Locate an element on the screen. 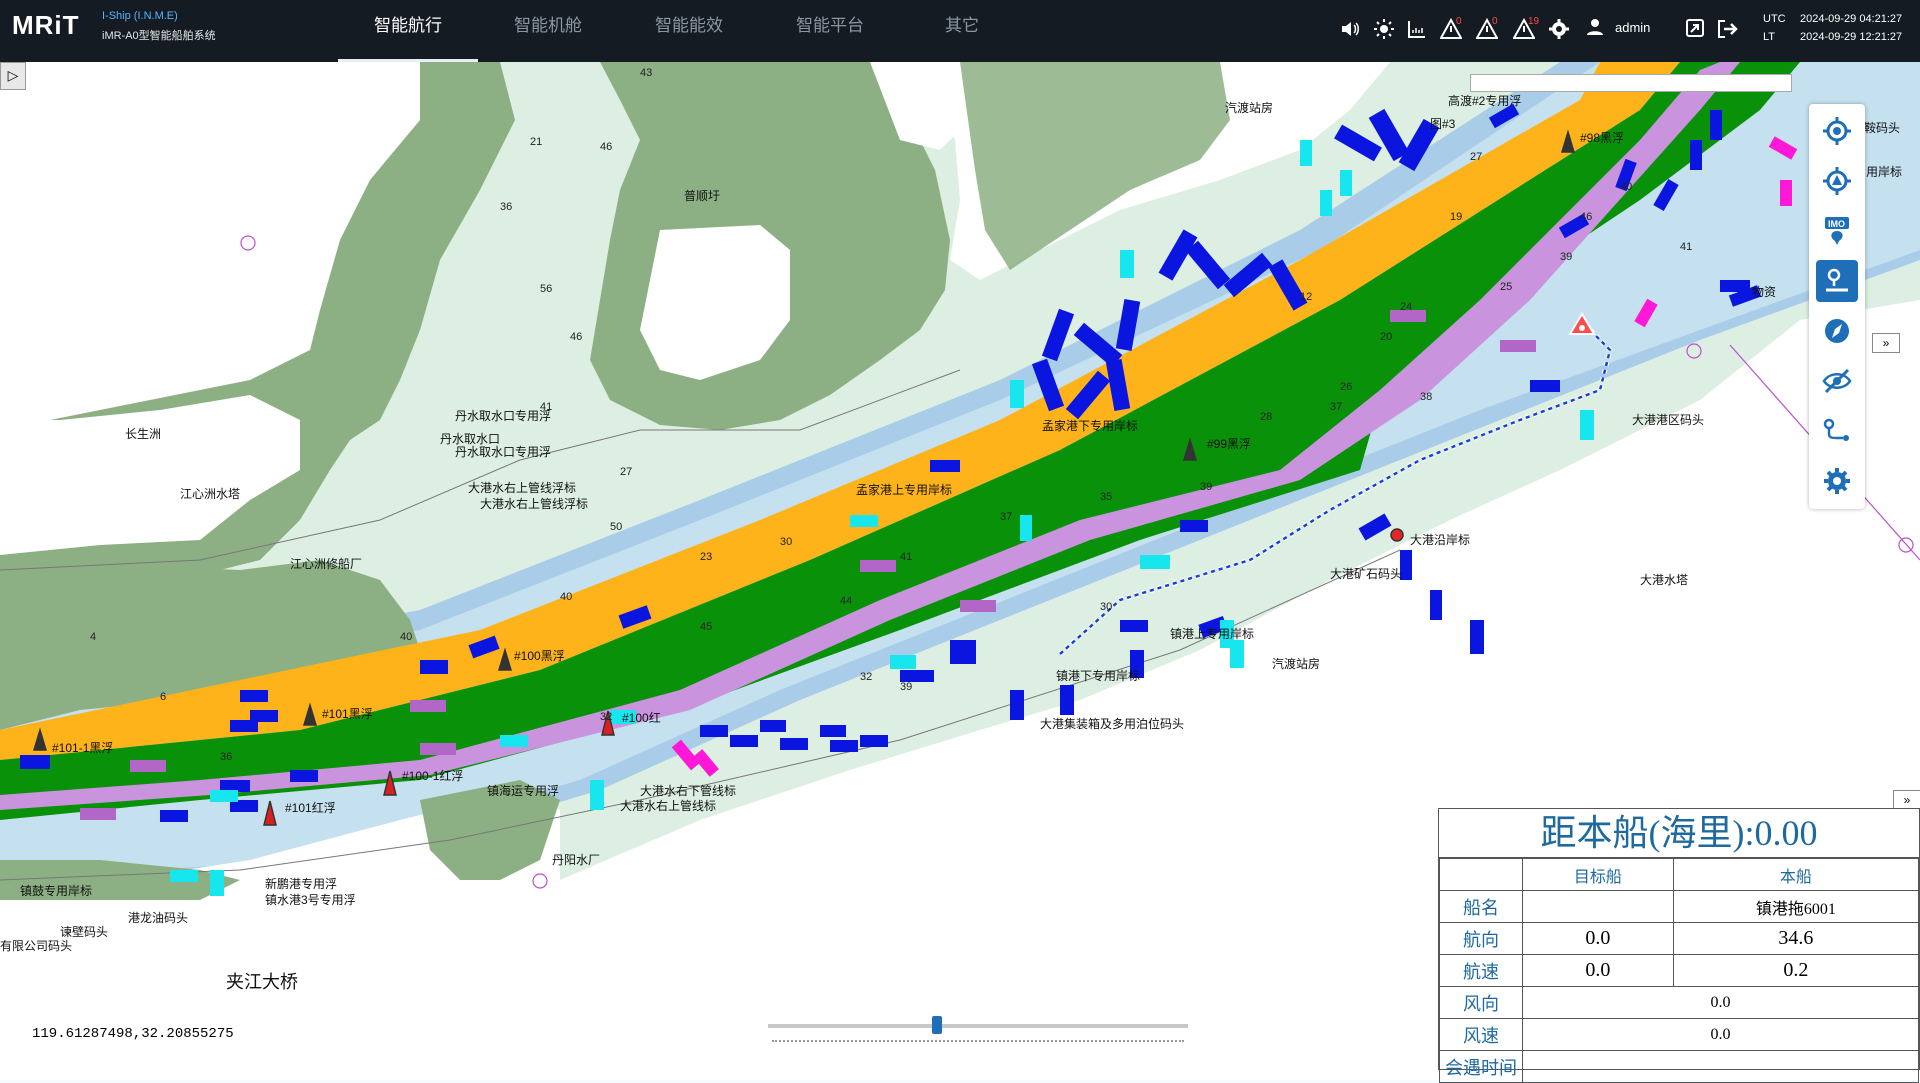 Image resolution: width=1920 pixels, height=1083 pixels. label-ganglong: 港龙油码头 is located at coordinates (158, 918).